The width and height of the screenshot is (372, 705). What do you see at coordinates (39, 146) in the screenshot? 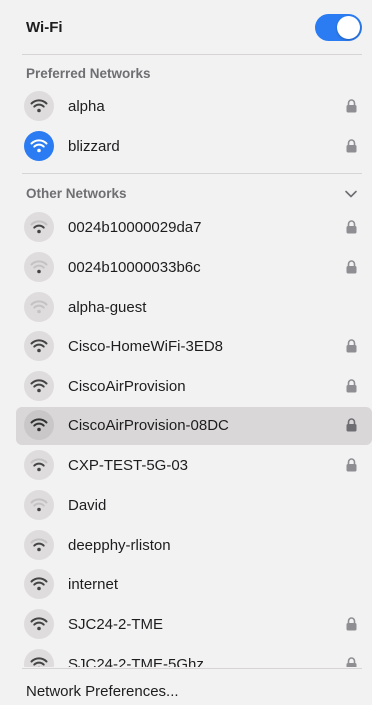
I see `wifi-connected-icon` at bounding box center [39, 146].